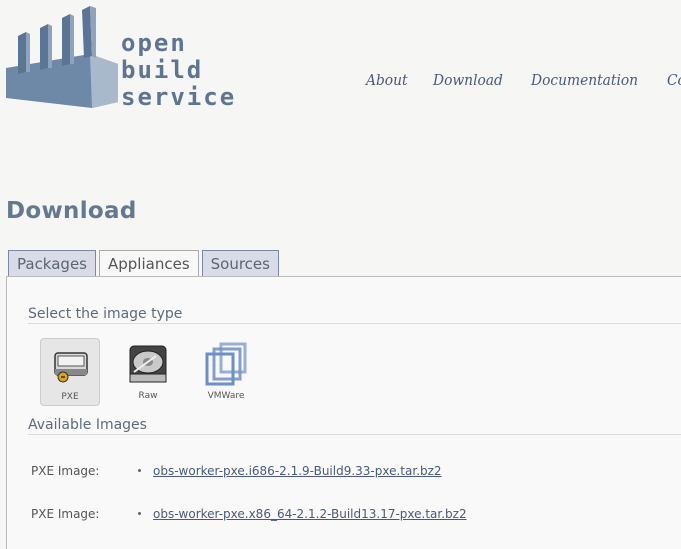 The width and height of the screenshot is (681, 549). Describe the element at coordinates (226, 396) in the screenshot. I see `image-type-vmware-label: VMWare` at that location.